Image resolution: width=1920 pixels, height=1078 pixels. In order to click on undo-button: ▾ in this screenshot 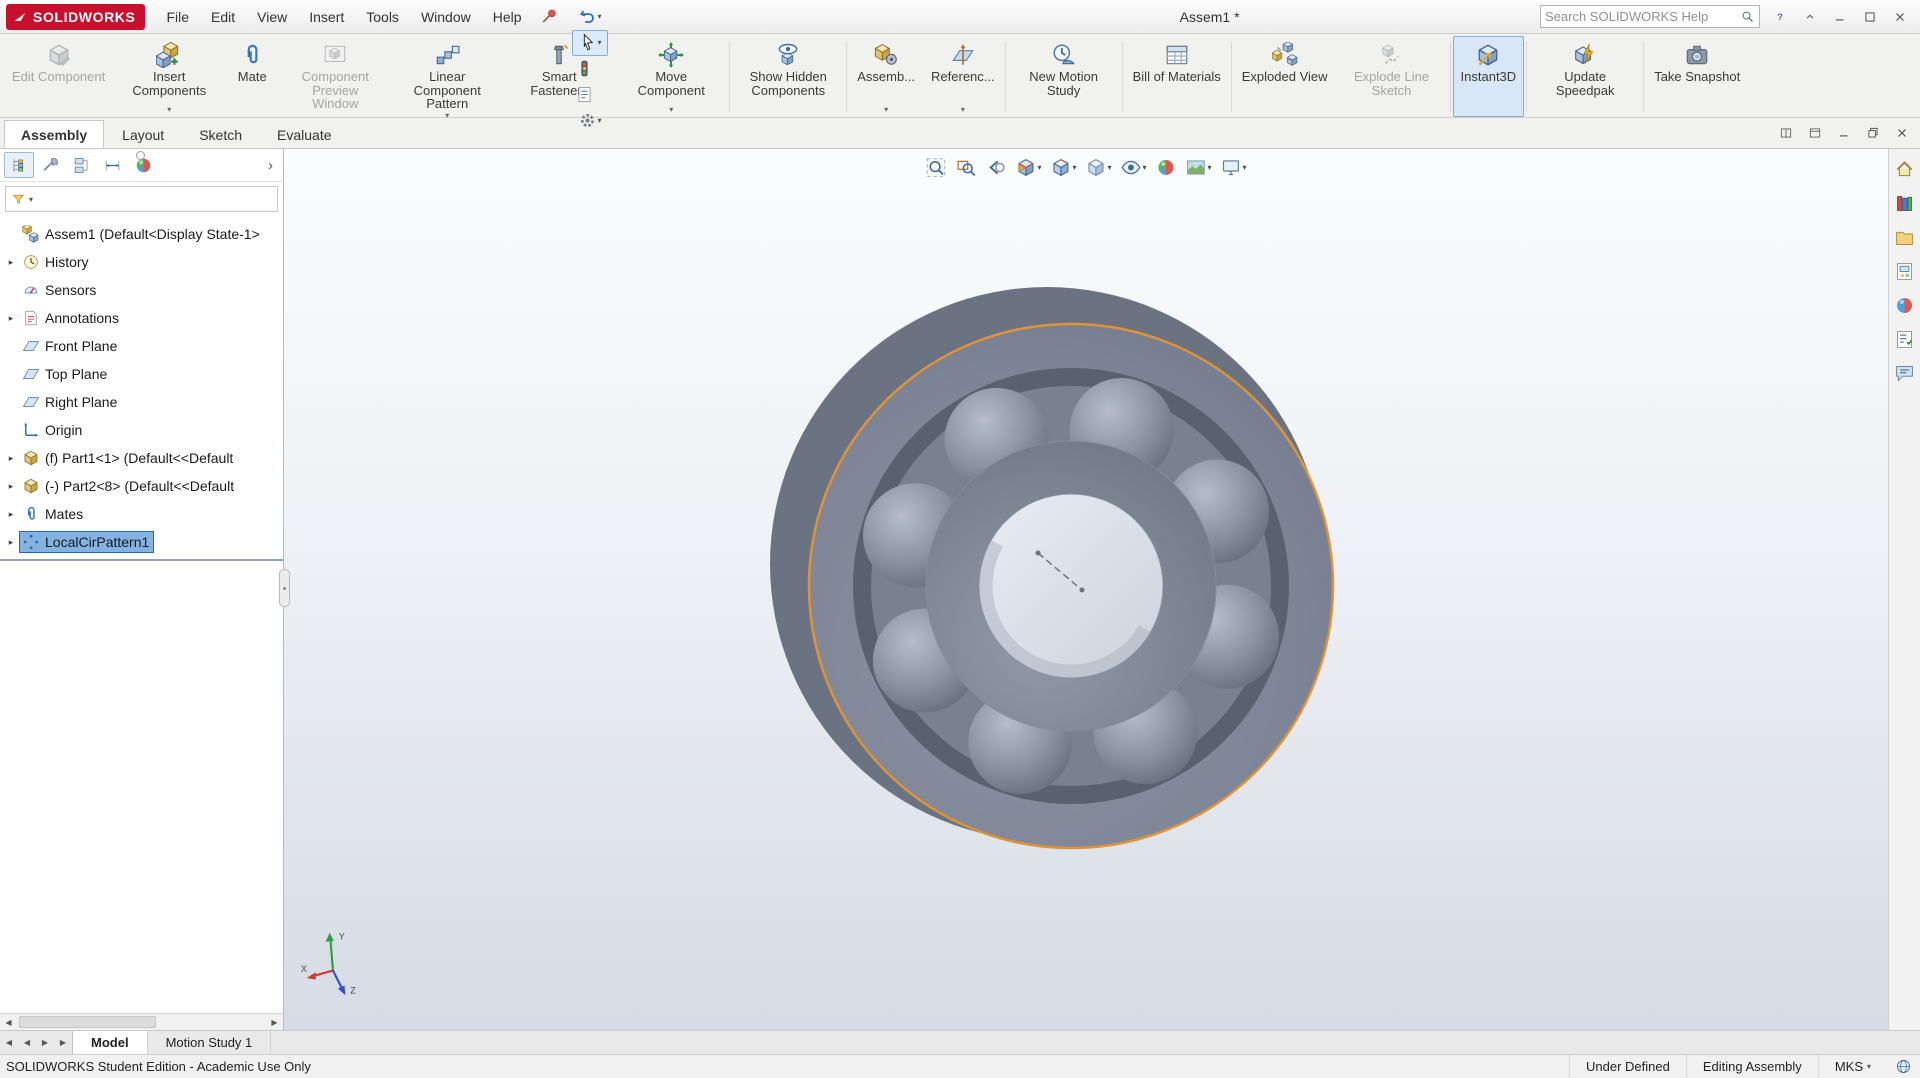, I will do `click(590, 17)`.